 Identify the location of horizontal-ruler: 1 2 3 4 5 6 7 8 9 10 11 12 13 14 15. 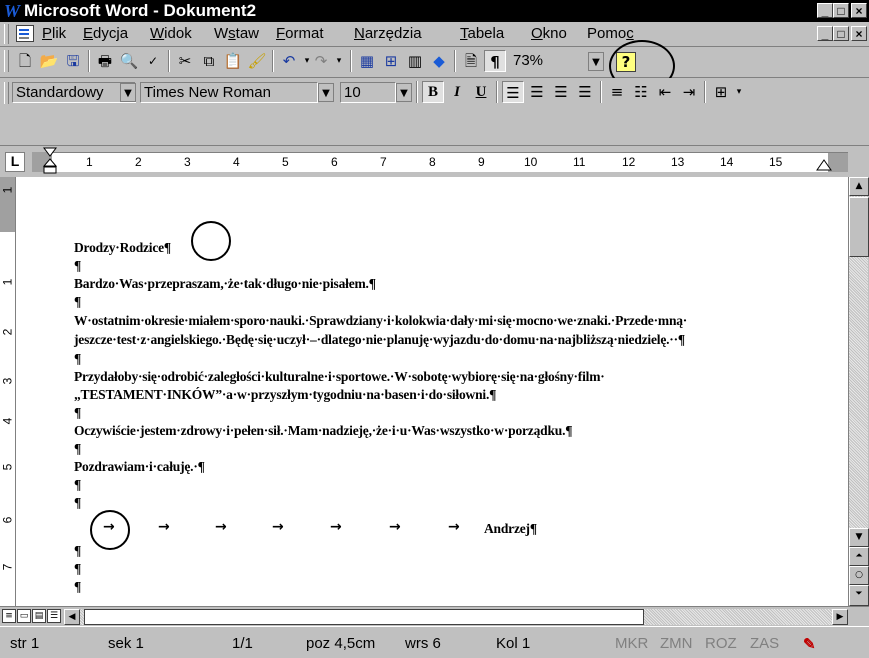
(450, 162).